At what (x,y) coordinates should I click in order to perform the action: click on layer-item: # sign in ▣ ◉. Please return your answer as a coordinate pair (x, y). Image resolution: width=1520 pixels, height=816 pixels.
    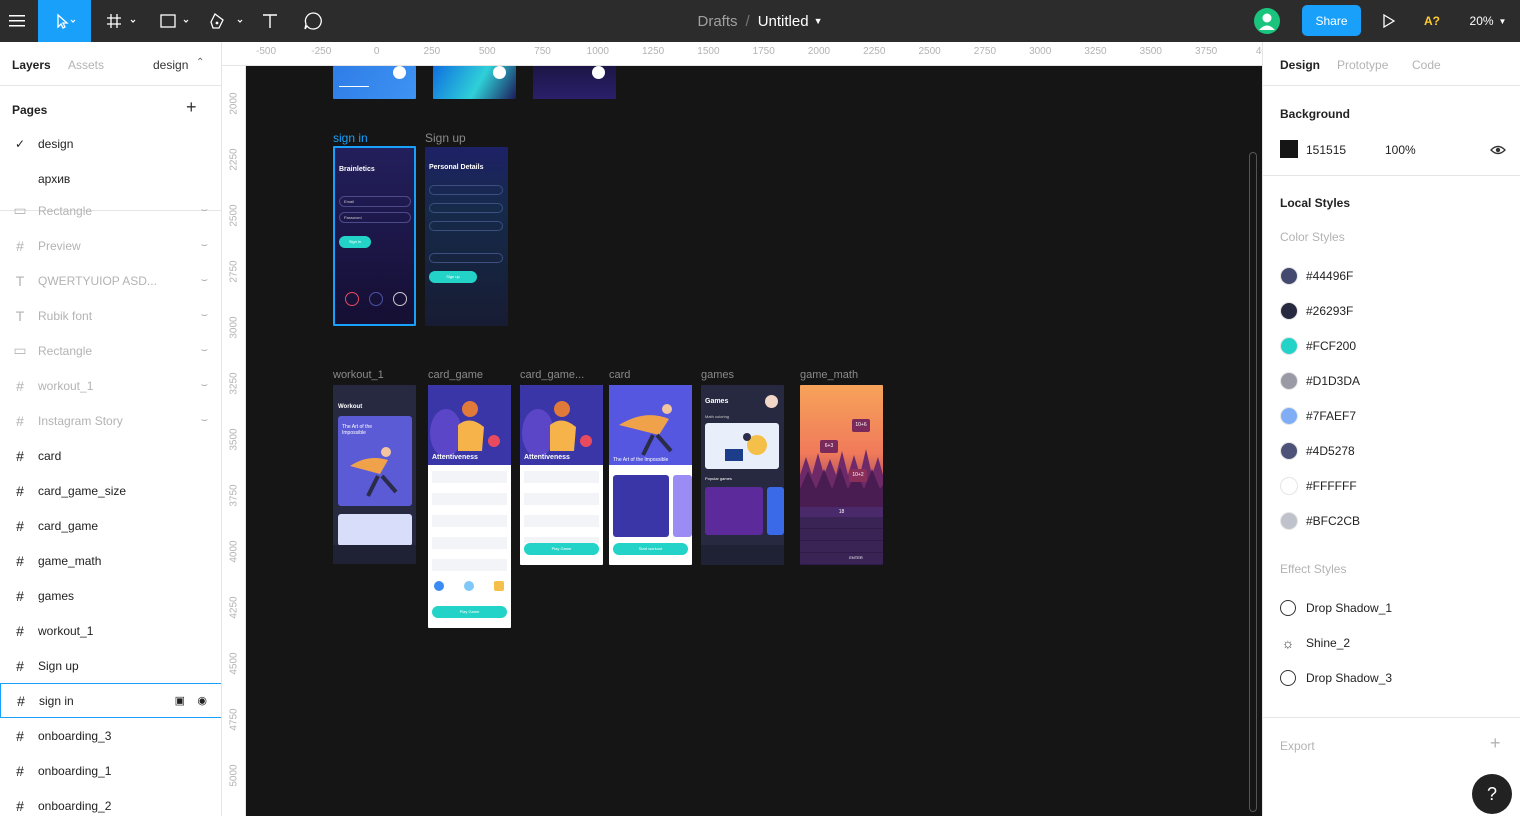
    Looking at the image, I should click on (110, 700).